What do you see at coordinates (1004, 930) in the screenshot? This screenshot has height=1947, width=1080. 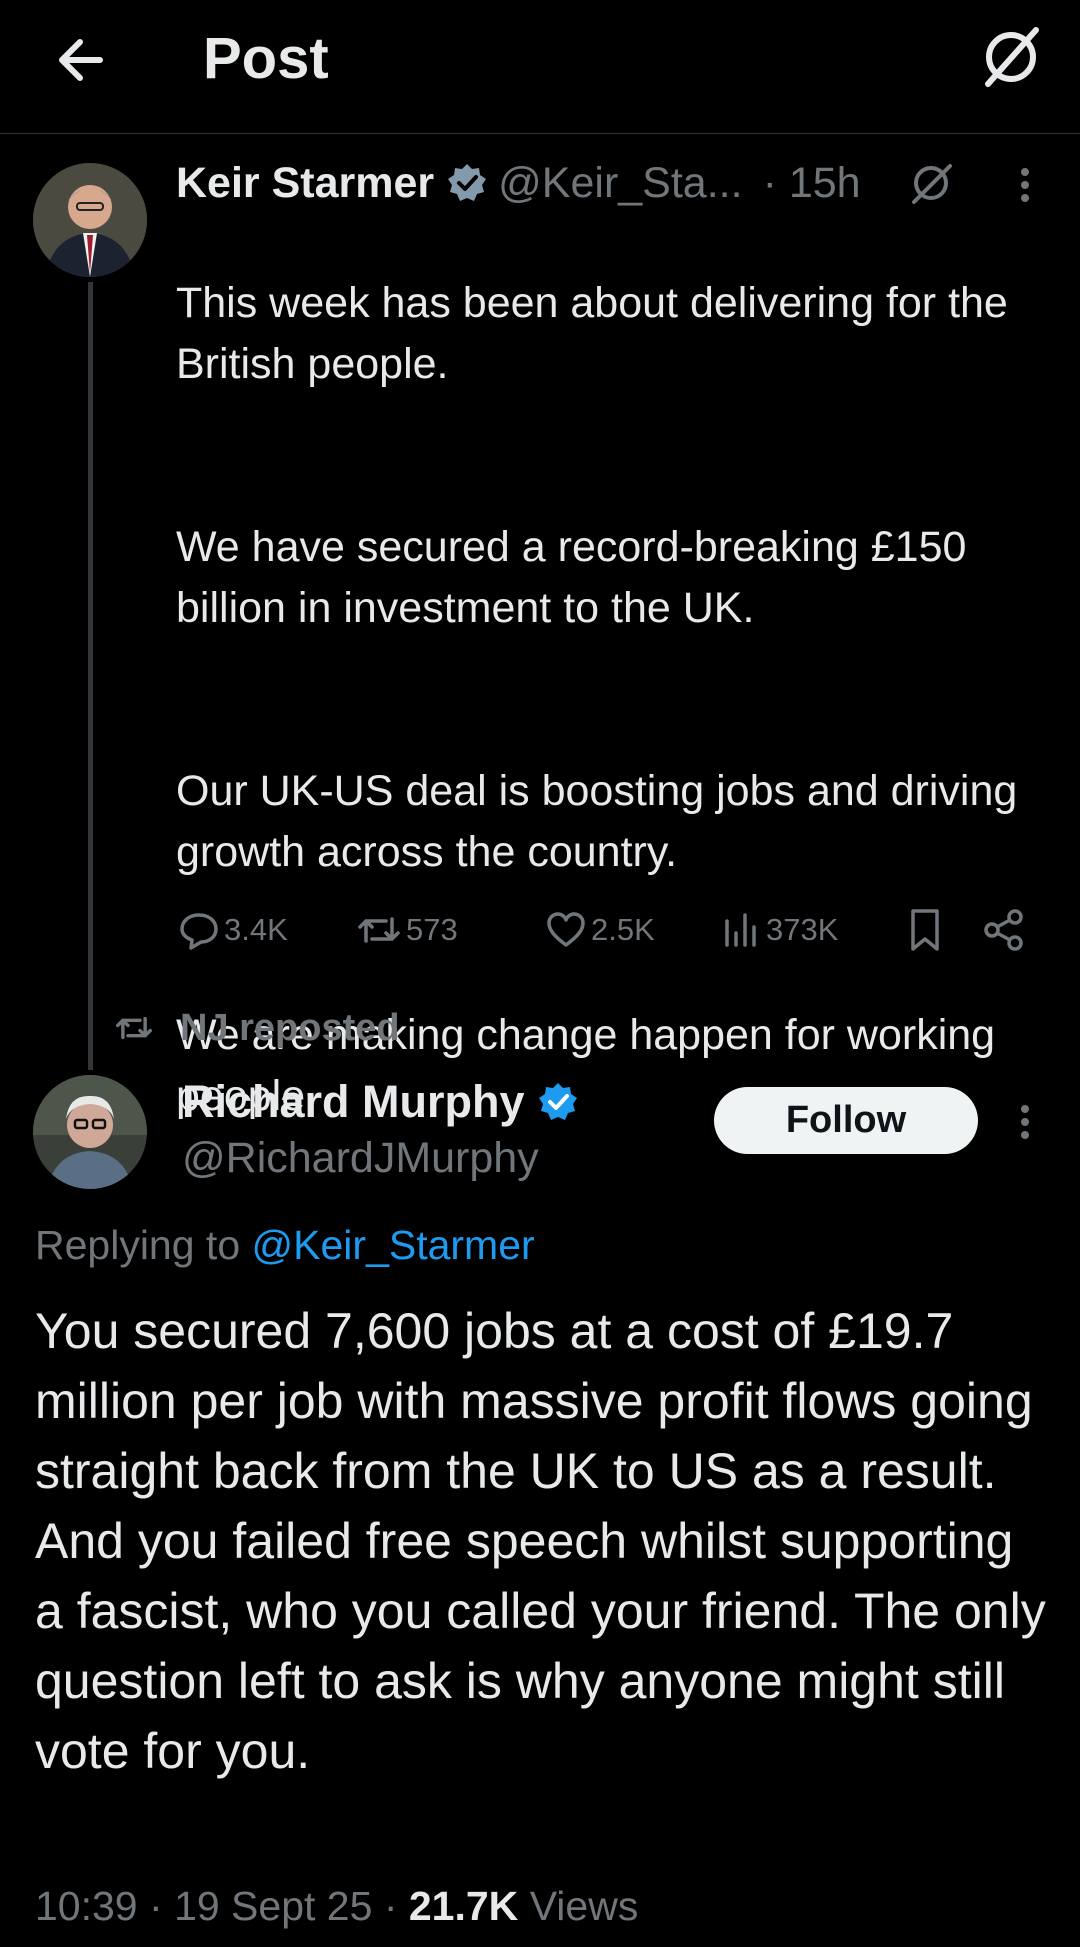 I see `share-icon` at bounding box center [1004, 930].